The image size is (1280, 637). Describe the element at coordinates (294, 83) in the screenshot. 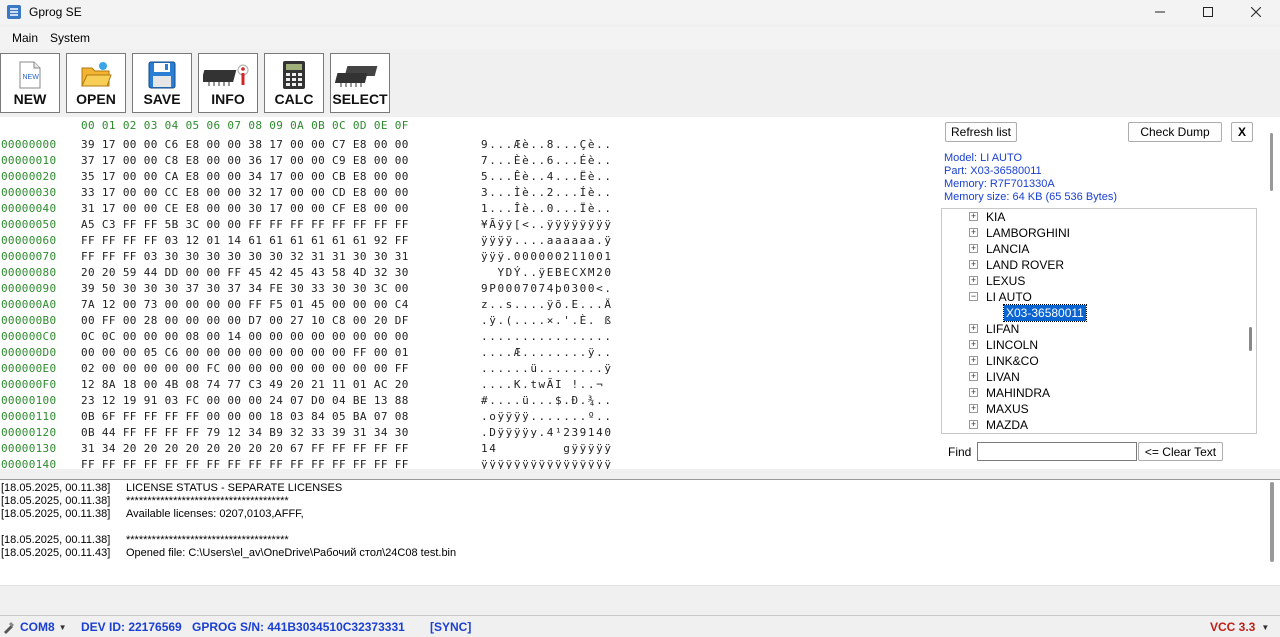

I see `calc-button: CALC` at that location.